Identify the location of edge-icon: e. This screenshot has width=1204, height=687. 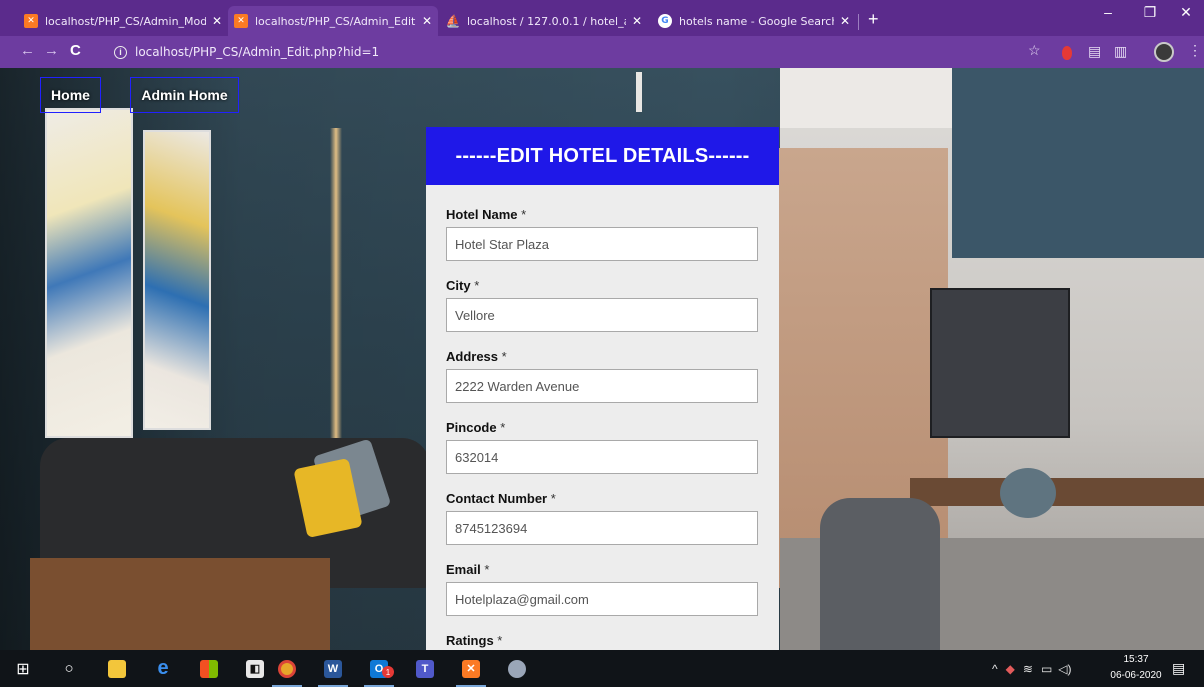
(163, 668).